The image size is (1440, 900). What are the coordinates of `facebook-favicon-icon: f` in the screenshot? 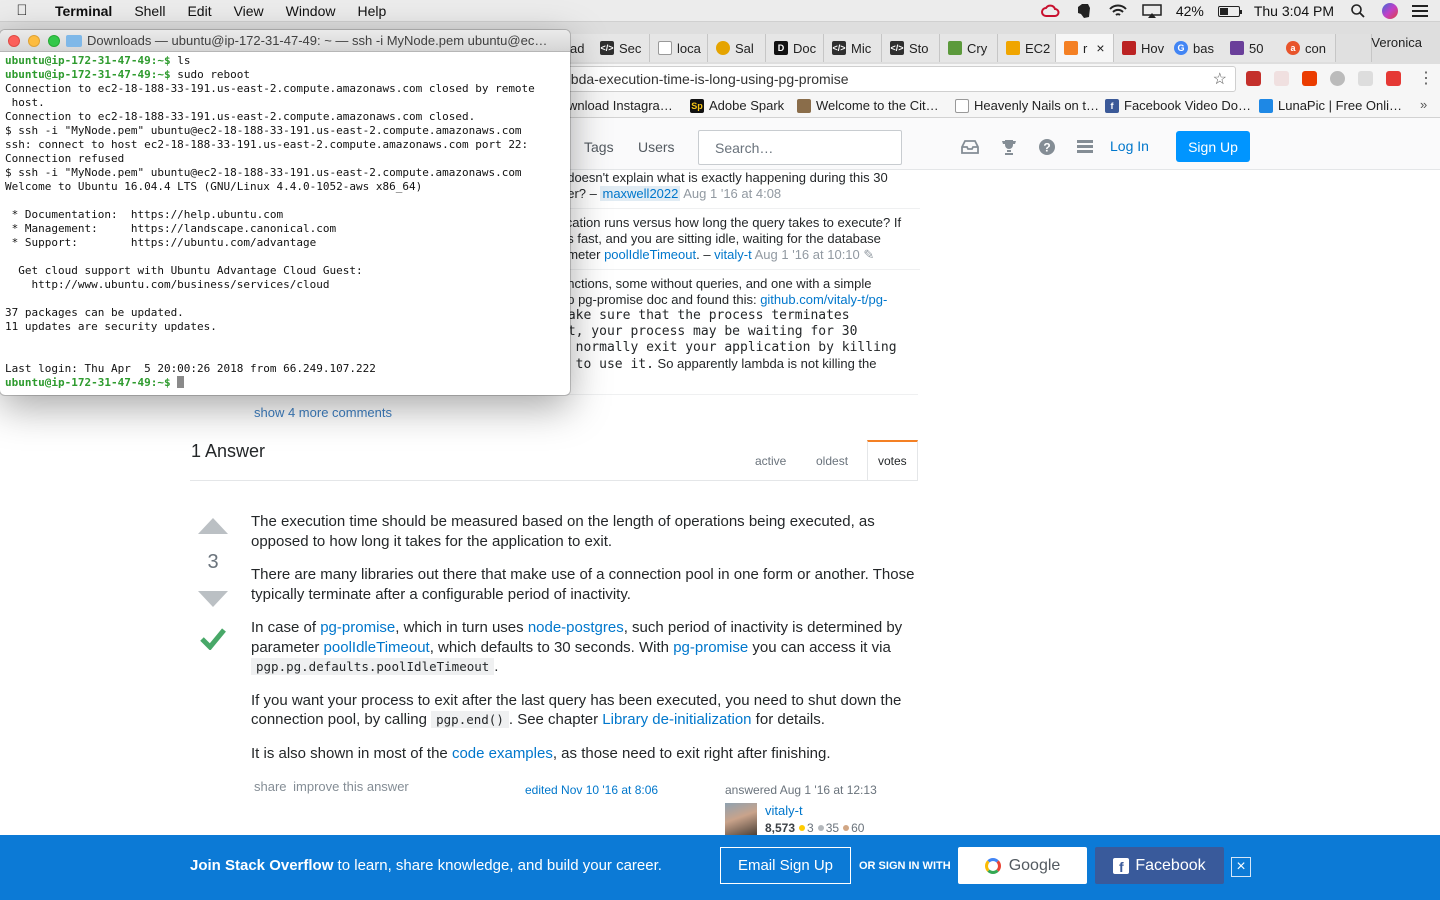 It's located at (1112, 105).